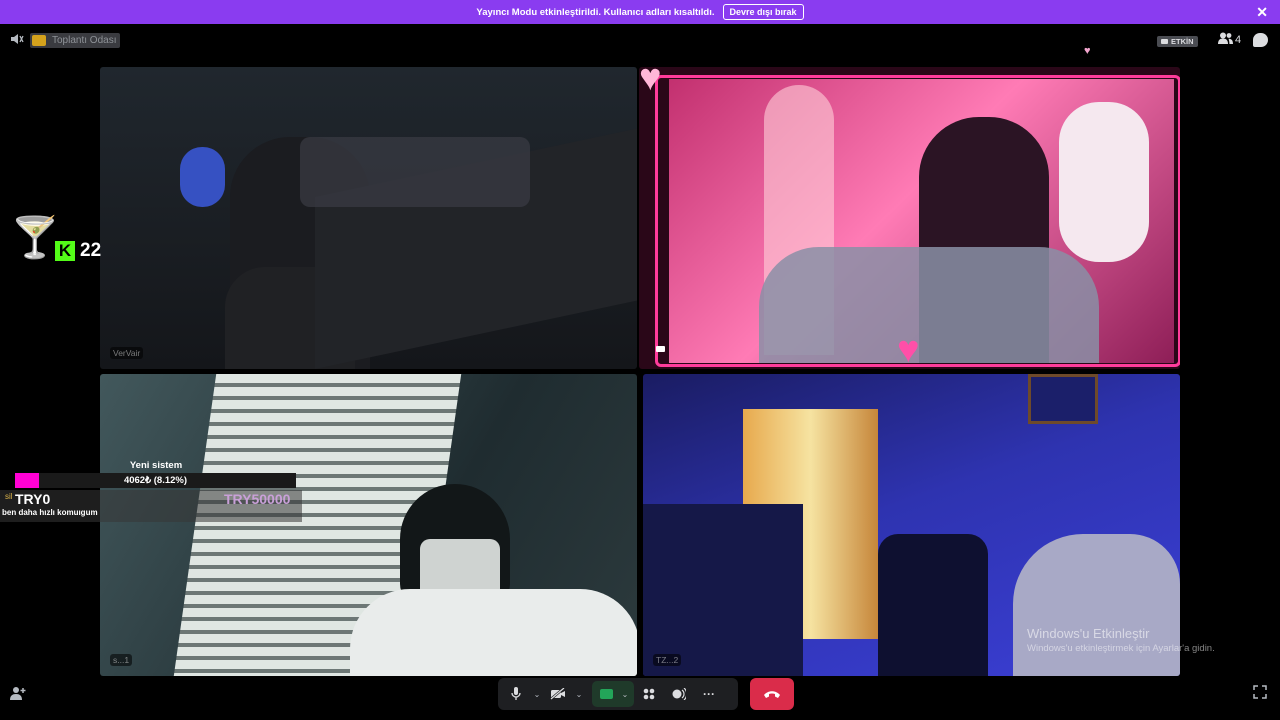 This screenshot has width=1280, height=720. What do you see at coordinates (1262, 12) in the screenshot?
I see `close-icon: ✕` at bounding box center [1262, 12].